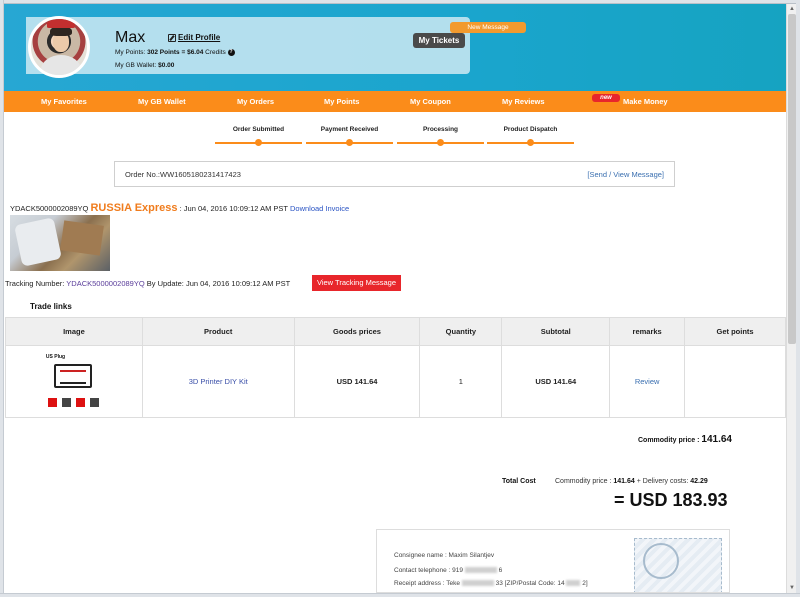 Image resolution: width=800 pixels, height=597 pixels. Describe the element at coordinates (258, 129) in the screenshot. I see `step-label: Order Submitted` at that location.